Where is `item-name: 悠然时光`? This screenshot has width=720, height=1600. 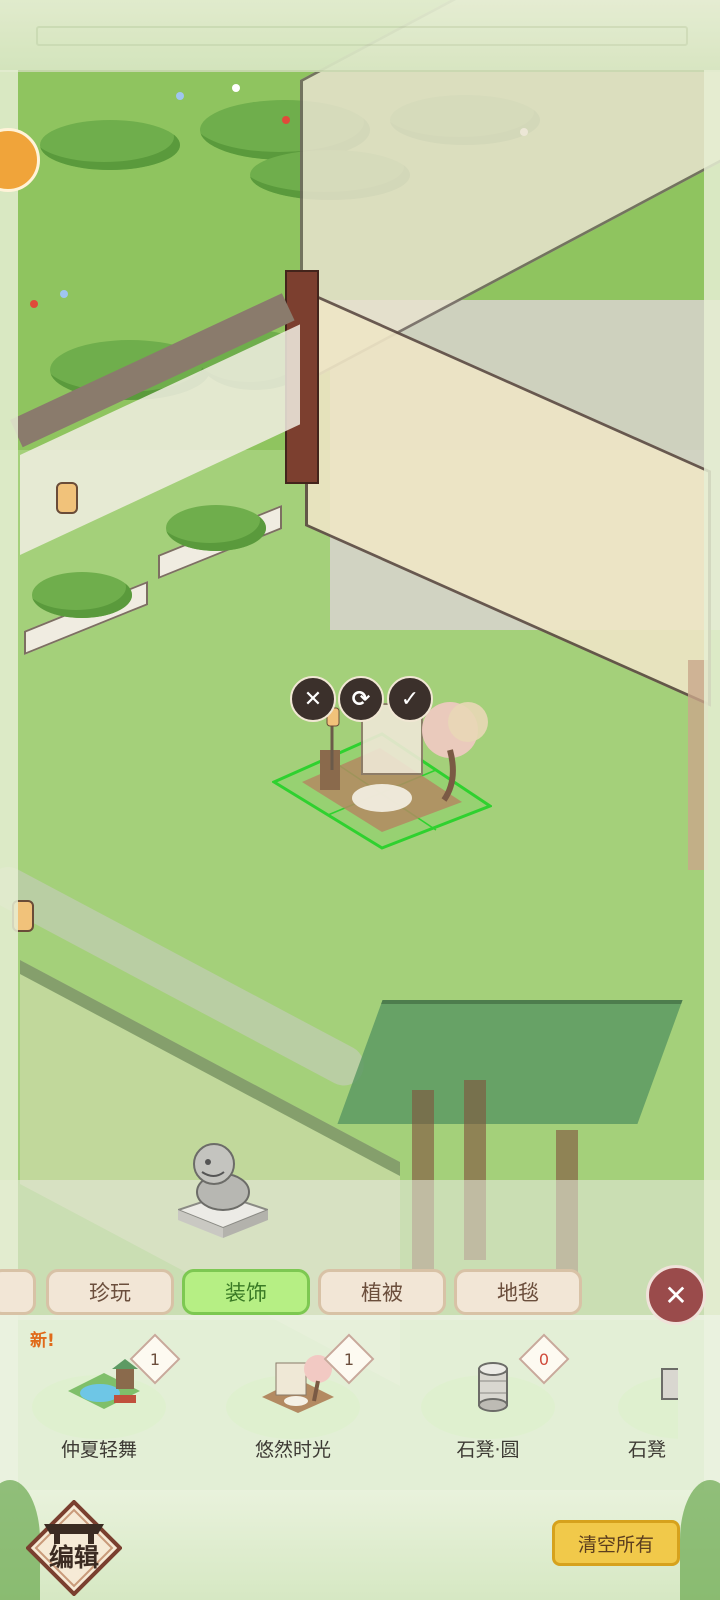 item-name: 悠然时光 is located at coordinates (292, 1450).